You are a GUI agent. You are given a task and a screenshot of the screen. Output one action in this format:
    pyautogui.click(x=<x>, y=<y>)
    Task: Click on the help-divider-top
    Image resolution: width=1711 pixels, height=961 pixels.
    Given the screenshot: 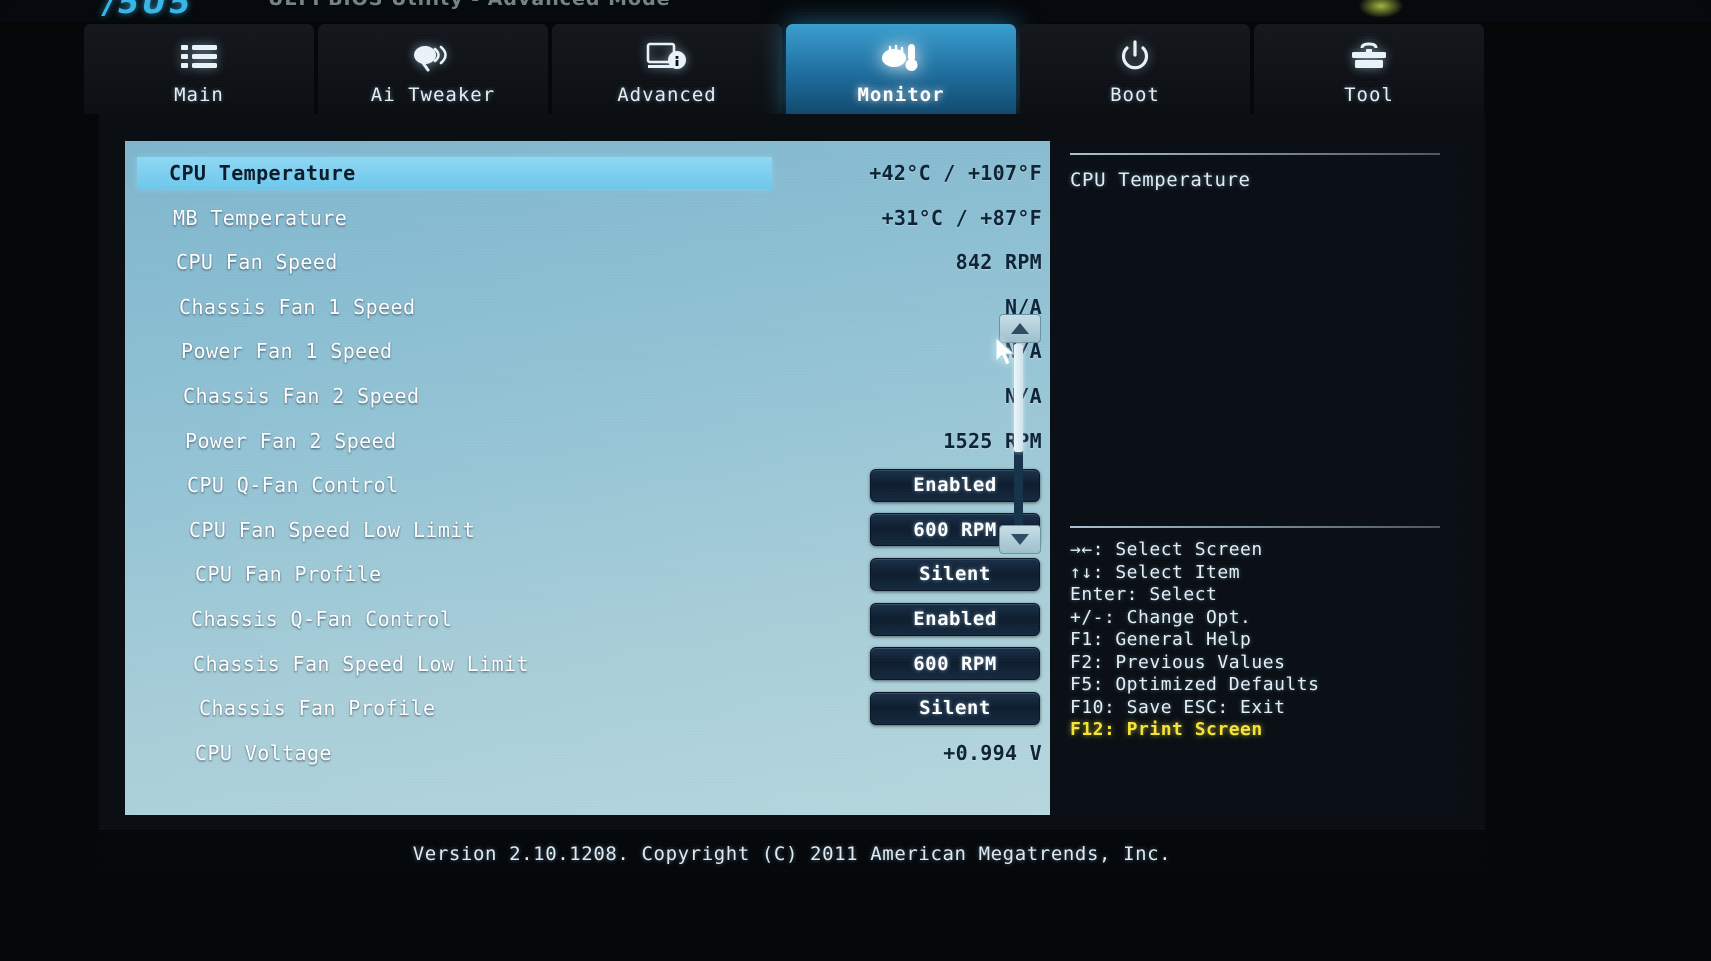 What is the action you would take?
    pyautogui.click(x=1255, y=154)
    